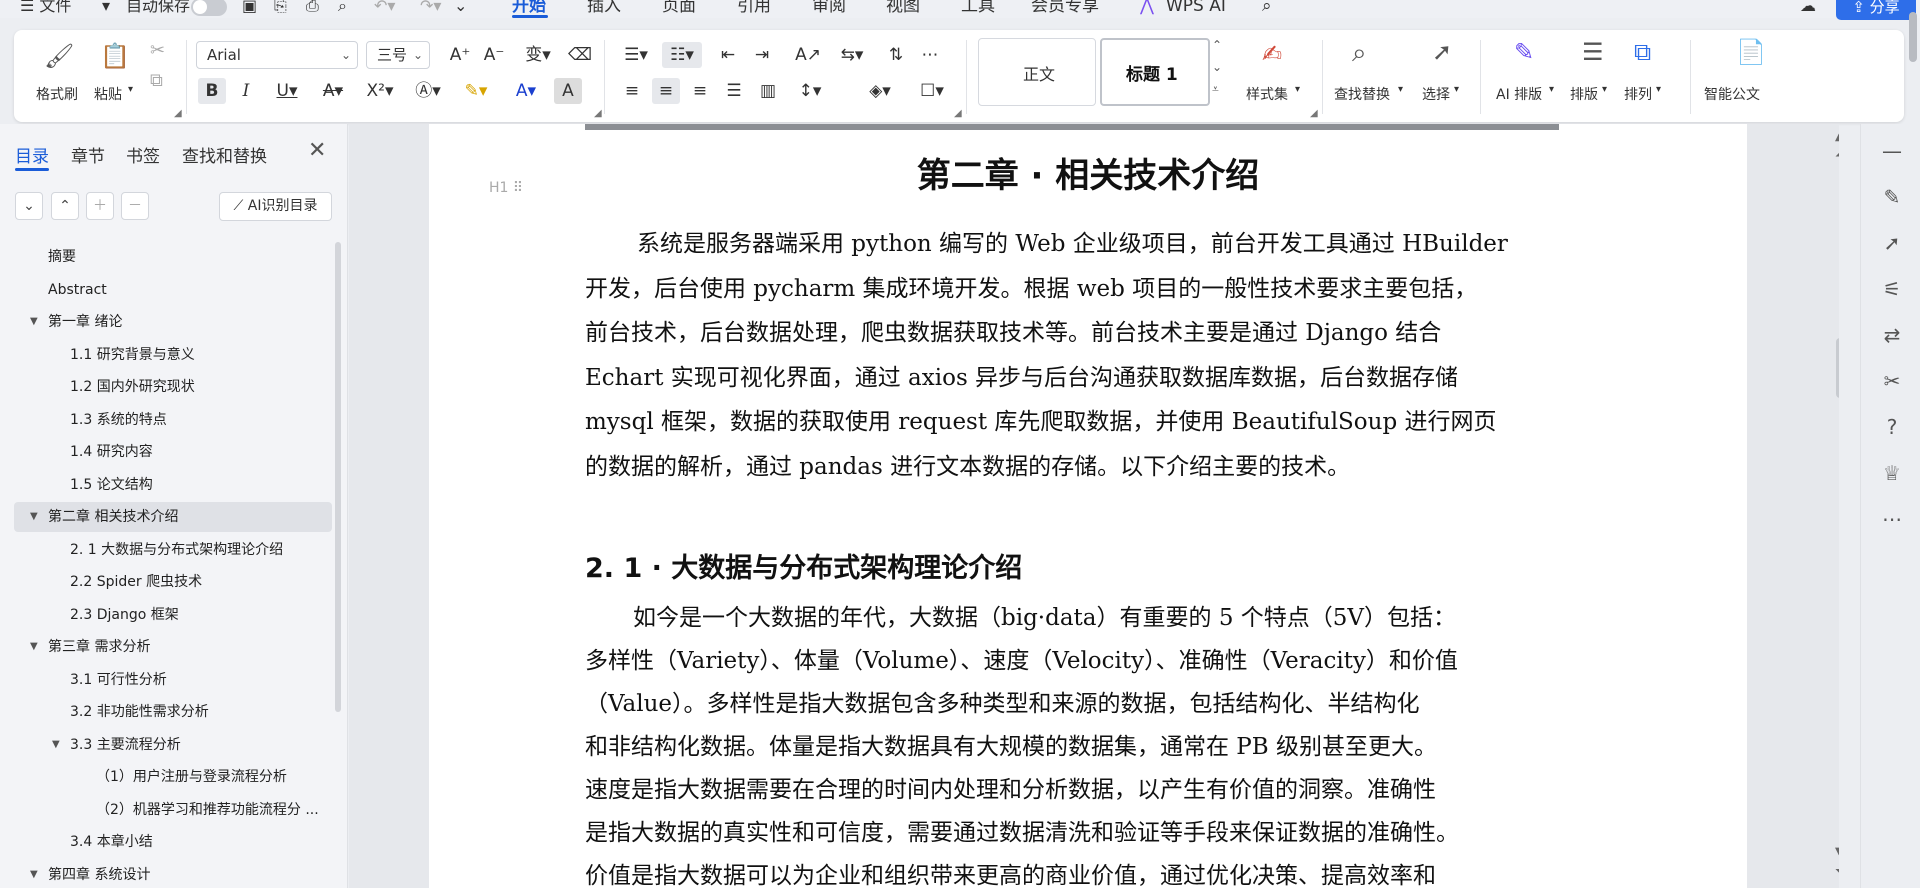 This screenshot has width=1920, height=888. Describe the element at coordinates (580, 55) in the screenshot. I see `clear-format-icon: ⌫` at that location.